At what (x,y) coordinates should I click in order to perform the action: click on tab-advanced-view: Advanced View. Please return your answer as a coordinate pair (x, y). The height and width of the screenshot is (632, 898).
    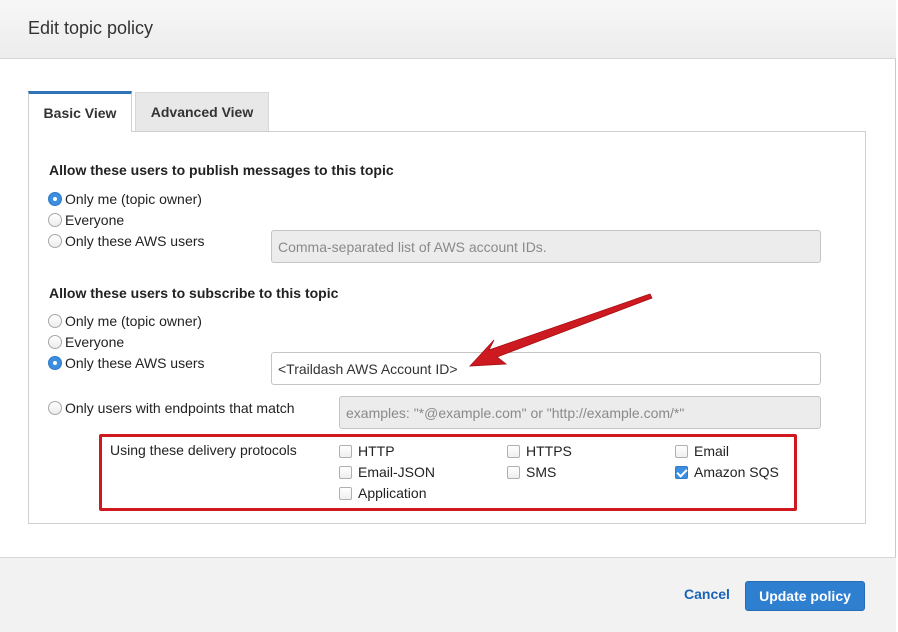
    Looking at the image, I should click on (202, 111).